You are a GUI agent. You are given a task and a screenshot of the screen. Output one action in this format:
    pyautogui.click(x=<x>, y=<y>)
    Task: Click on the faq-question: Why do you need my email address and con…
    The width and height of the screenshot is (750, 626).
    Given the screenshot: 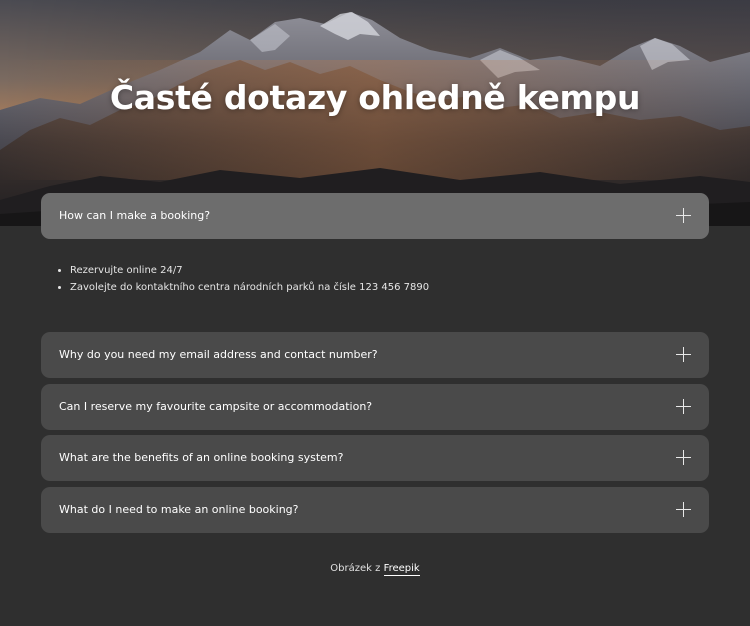 What is the action you would take?
    pyautogui.click(x=218, y=354)
    